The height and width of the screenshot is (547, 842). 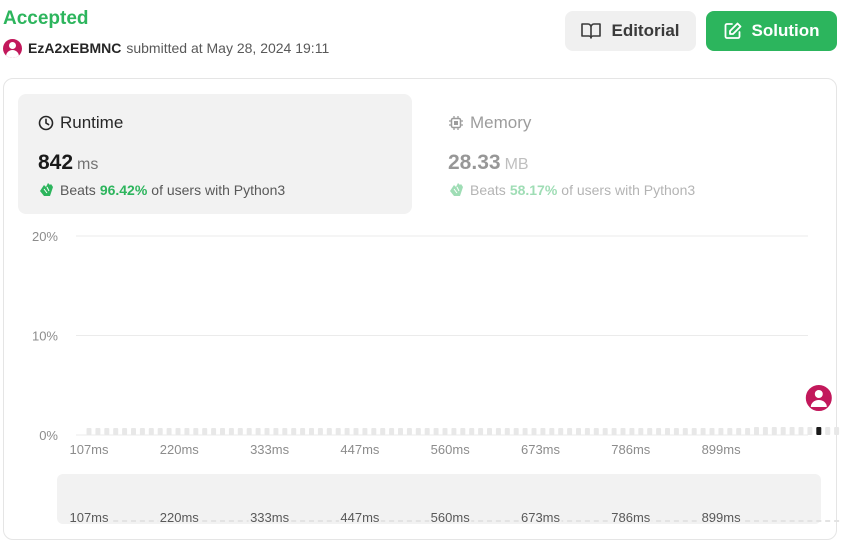 What do you see at coordinates (819, 431) in the screenshot?
I see `user-runtime-bar` at bounding box center [819, 431].